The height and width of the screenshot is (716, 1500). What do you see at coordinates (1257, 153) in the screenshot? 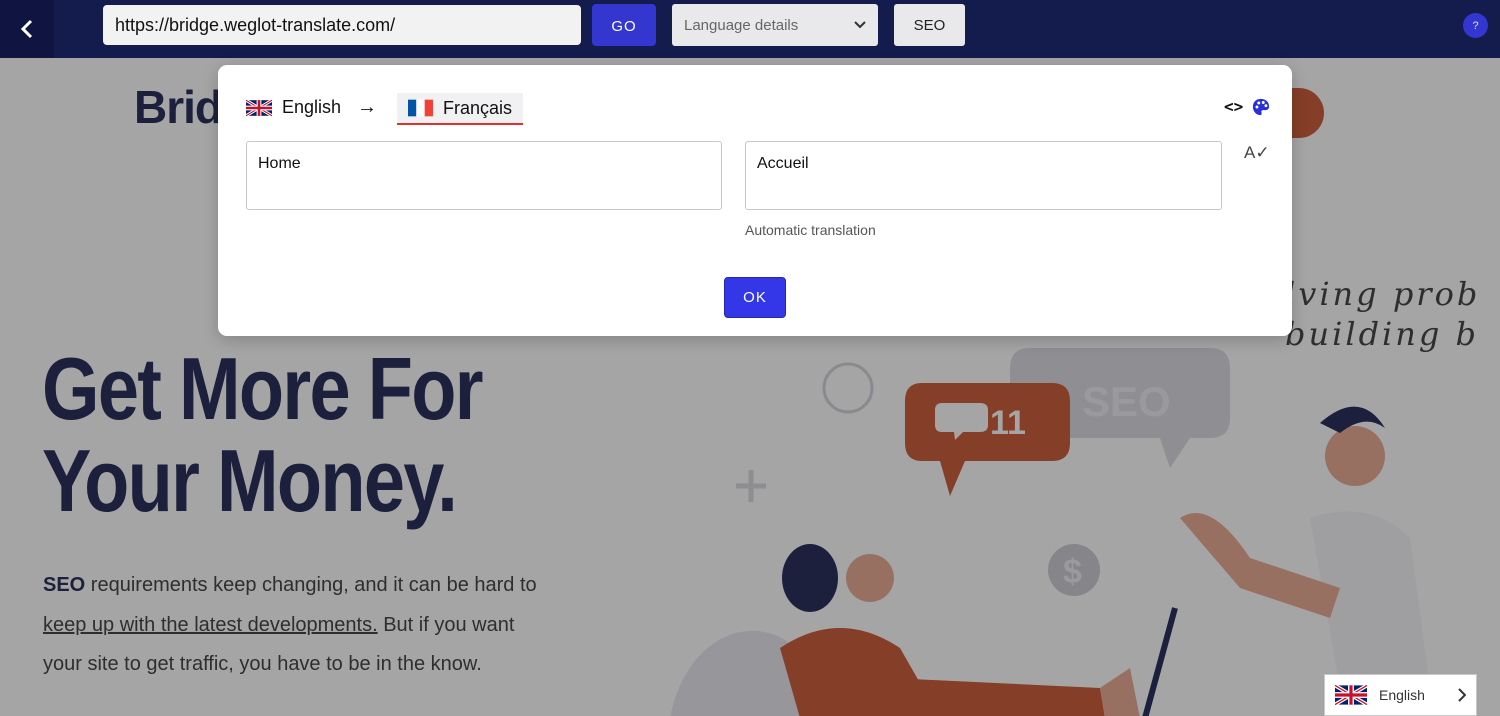
I see `spellcheck-icon: A✓` at bounding box center [1257, 153].